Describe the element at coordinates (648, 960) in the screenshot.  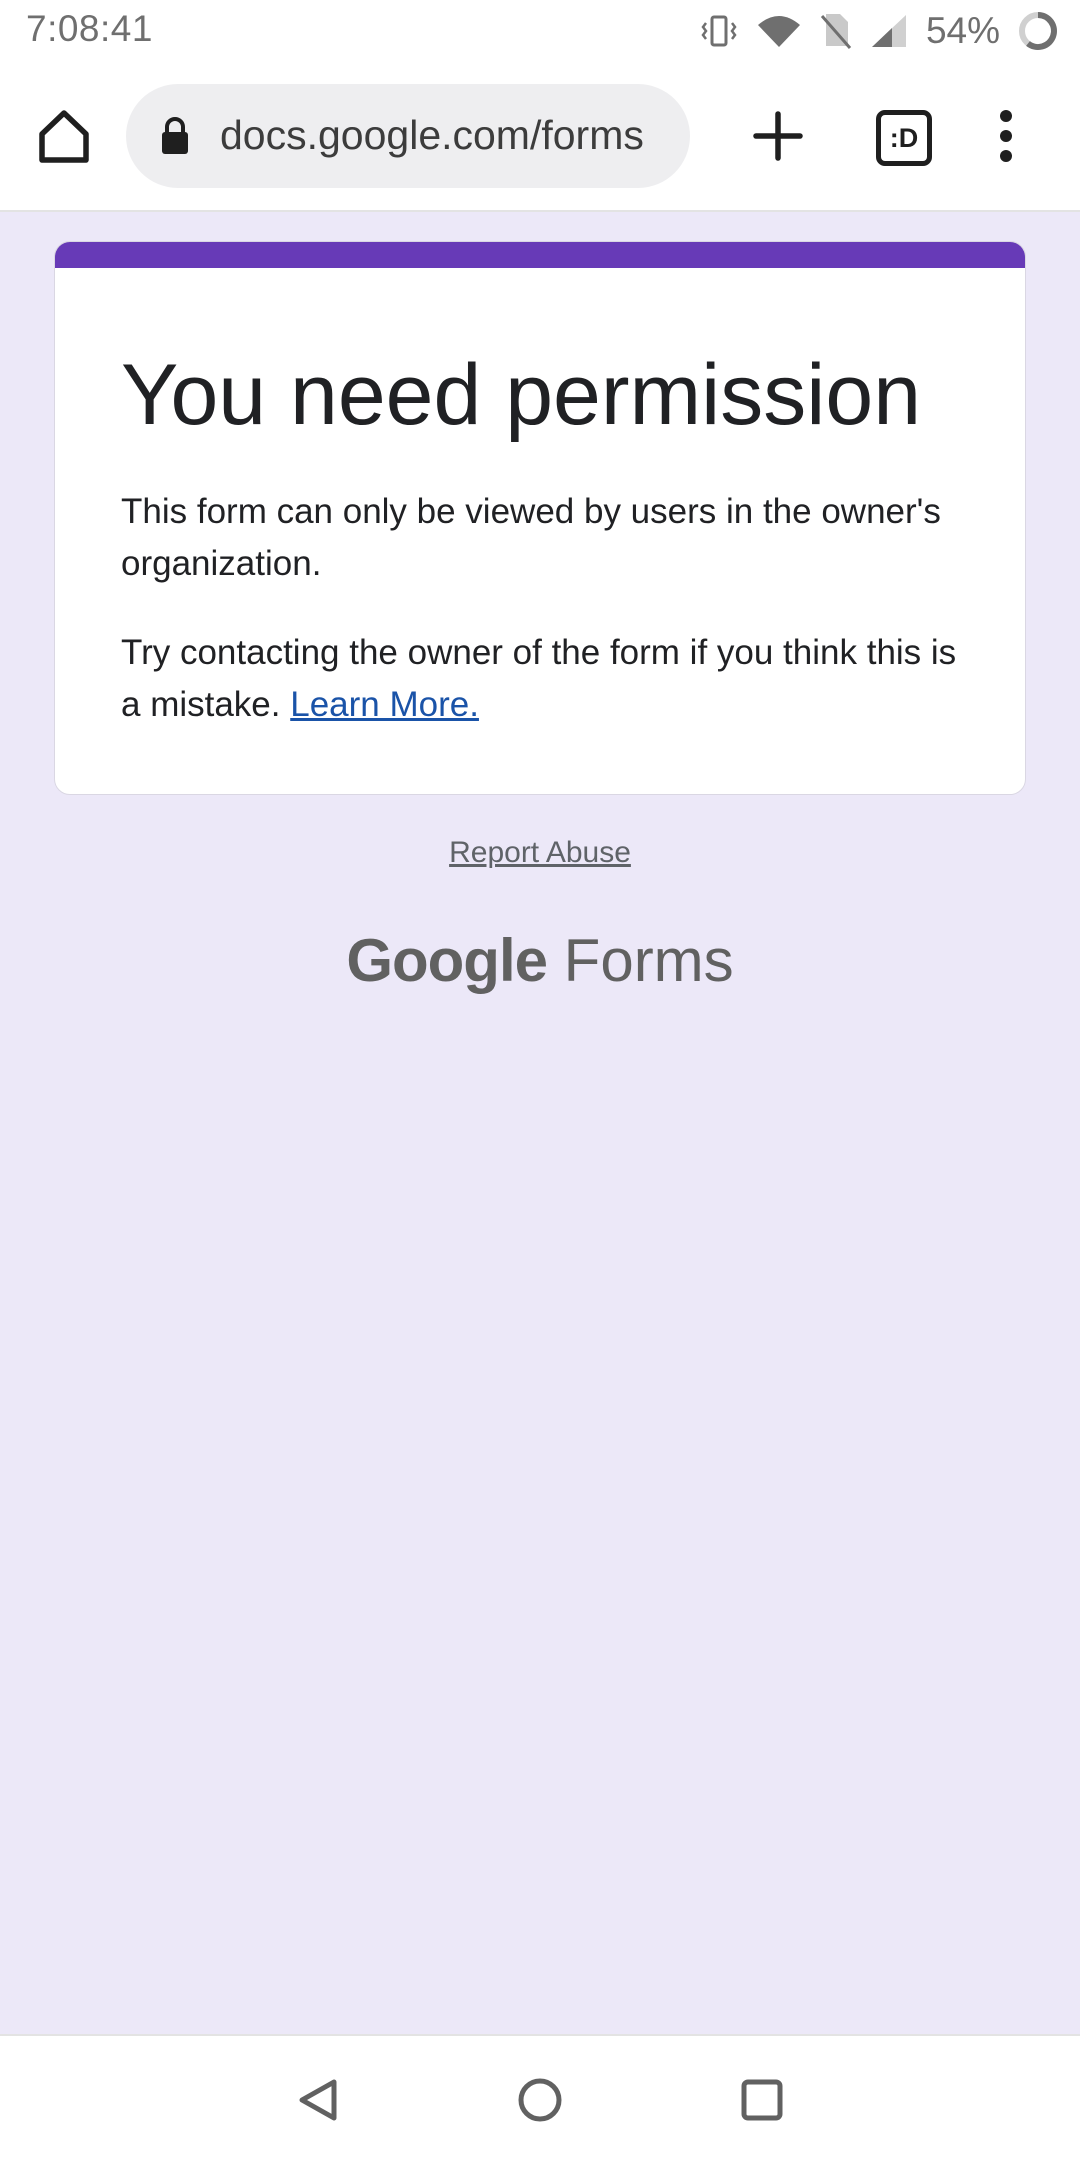
I see `logo-forms: Forms` at that location.